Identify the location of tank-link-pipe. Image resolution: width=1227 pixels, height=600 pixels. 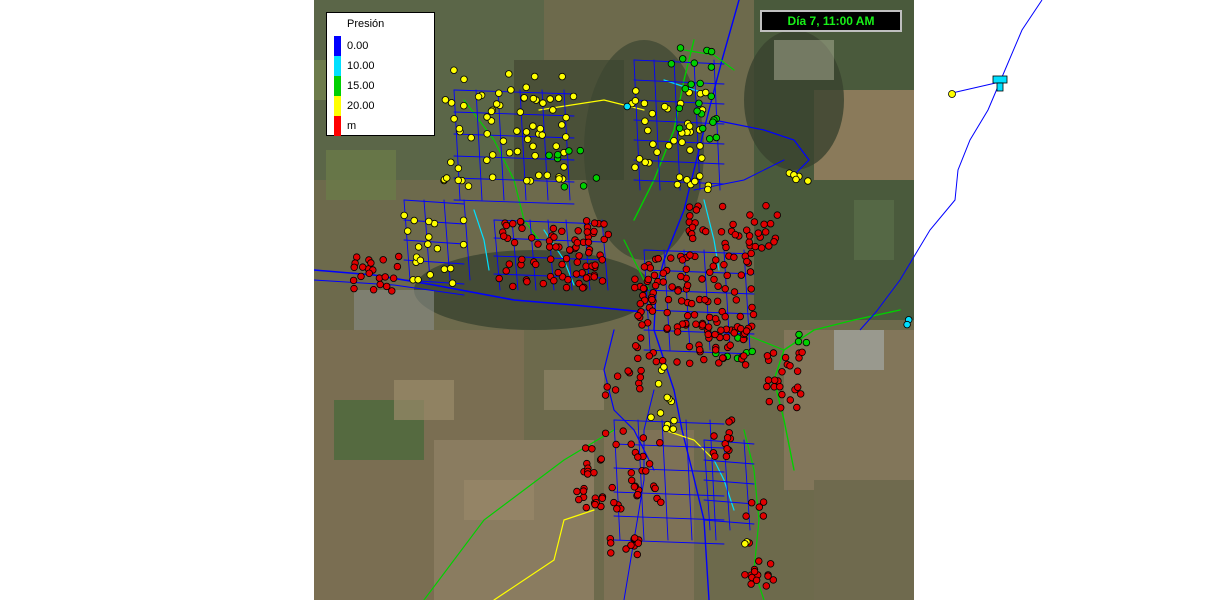
(976, 87).